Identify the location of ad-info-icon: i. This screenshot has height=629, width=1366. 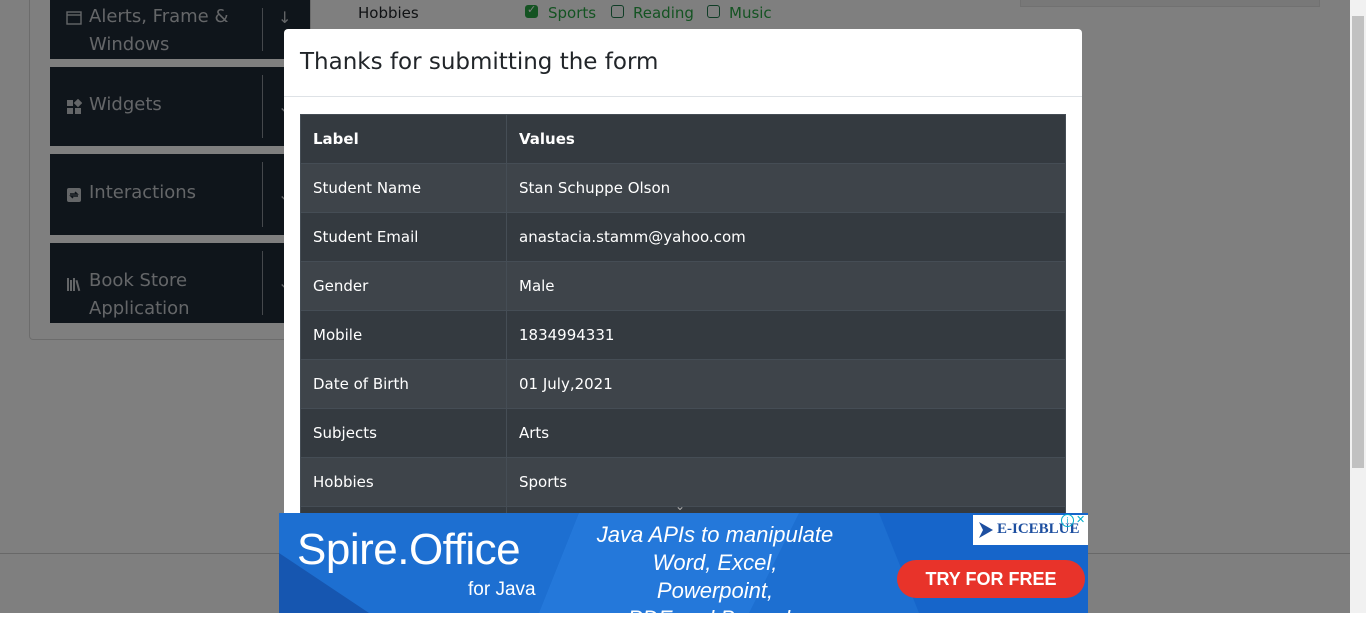
(1067, 520).